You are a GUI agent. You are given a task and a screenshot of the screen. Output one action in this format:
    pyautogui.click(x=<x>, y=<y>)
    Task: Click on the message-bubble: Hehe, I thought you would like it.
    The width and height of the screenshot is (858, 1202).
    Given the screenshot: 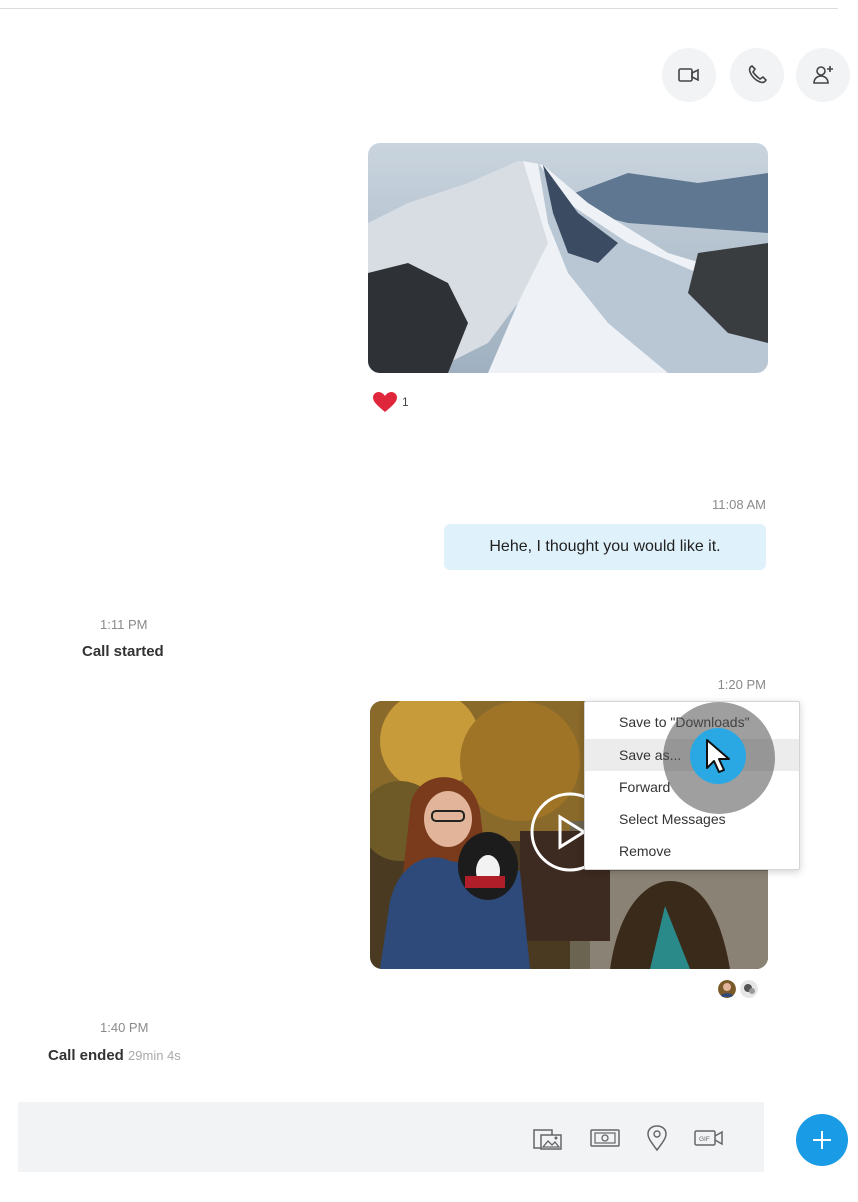 What is the action you would take?
    pyautogui.click(x=605, y=547)
    